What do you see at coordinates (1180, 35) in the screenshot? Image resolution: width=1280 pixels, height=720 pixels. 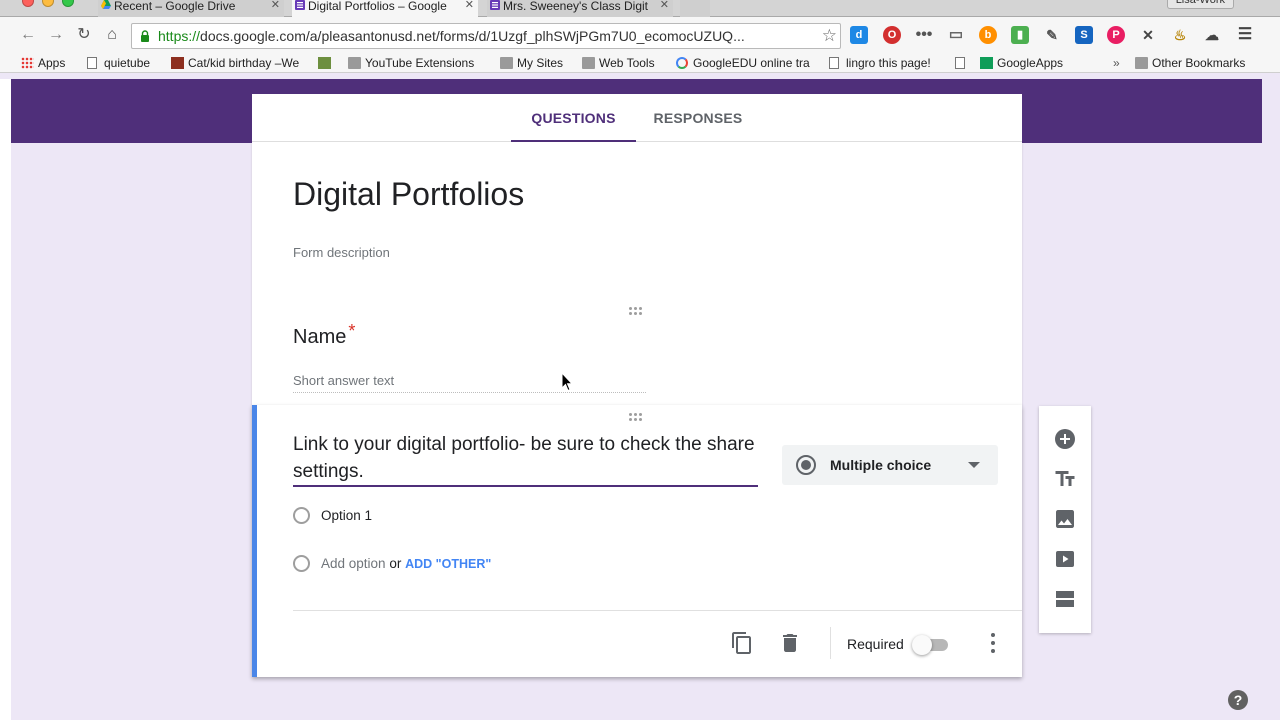 I see `extension-bottle-icon: ♨` at bounding box center [1180, 35].